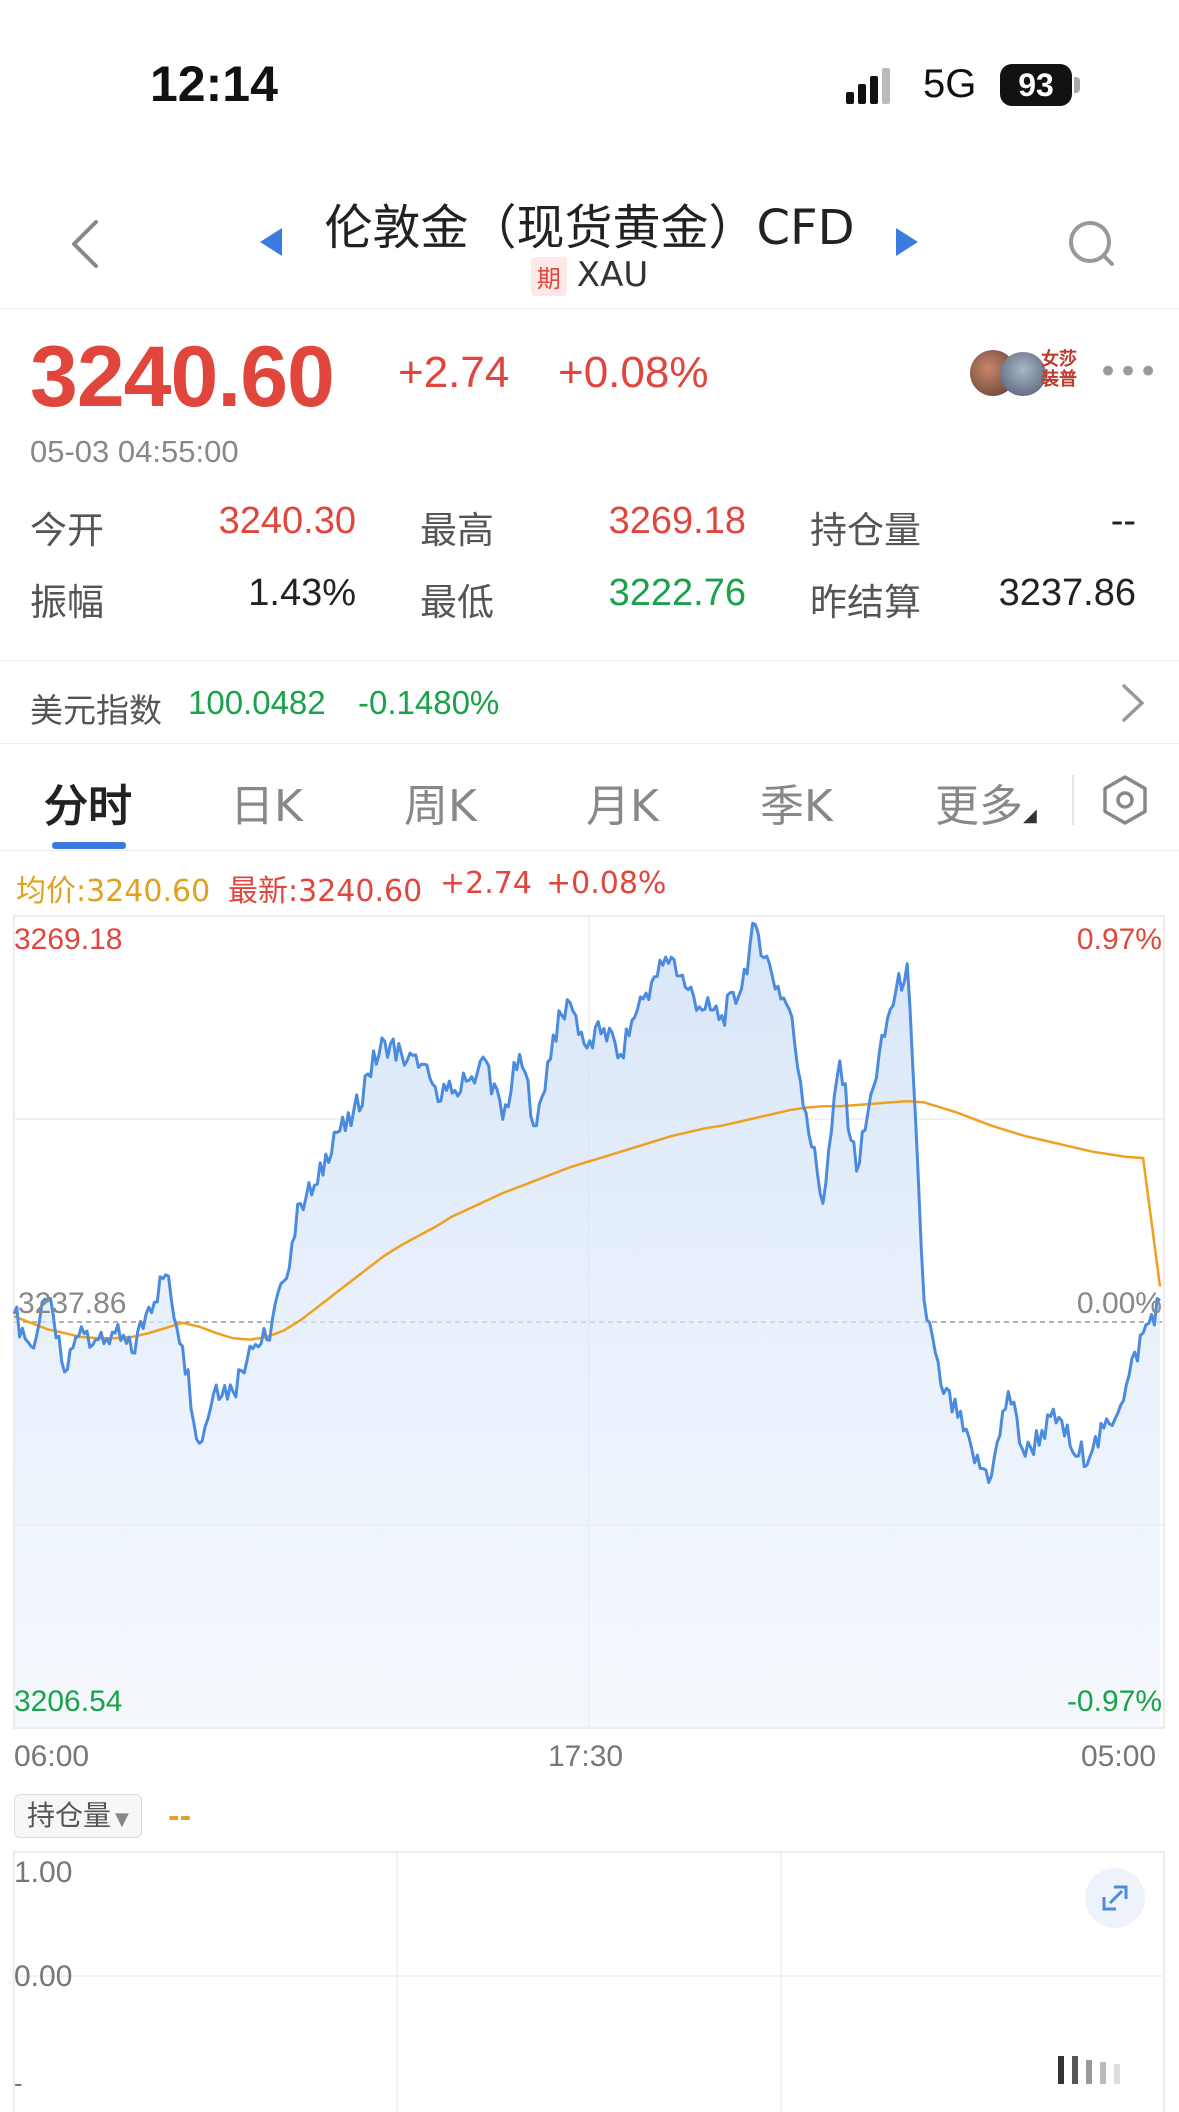 Image resolution: width=1179 pixels, height=2112 pixels. I want to click on y-max-label: 3269.18, so click(68, 939).